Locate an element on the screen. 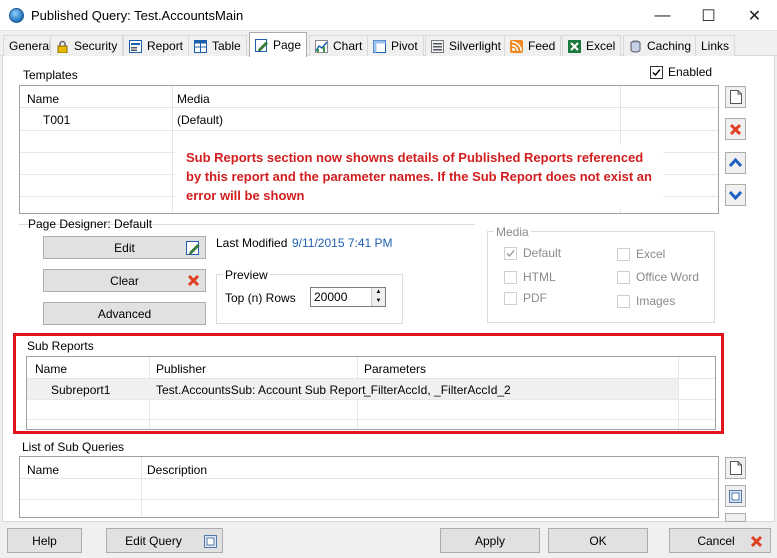  top-rows-spinner: 20000 ▲ ▼ is located at coordinates (348, 297).